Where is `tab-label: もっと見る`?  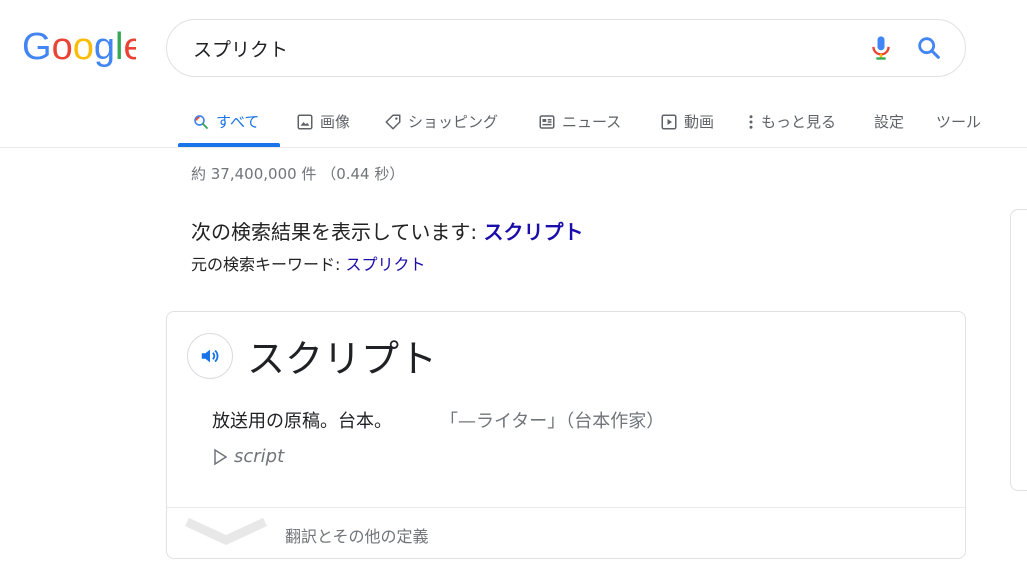 tab-label: もっと見る is located at coordinates (799, 122).